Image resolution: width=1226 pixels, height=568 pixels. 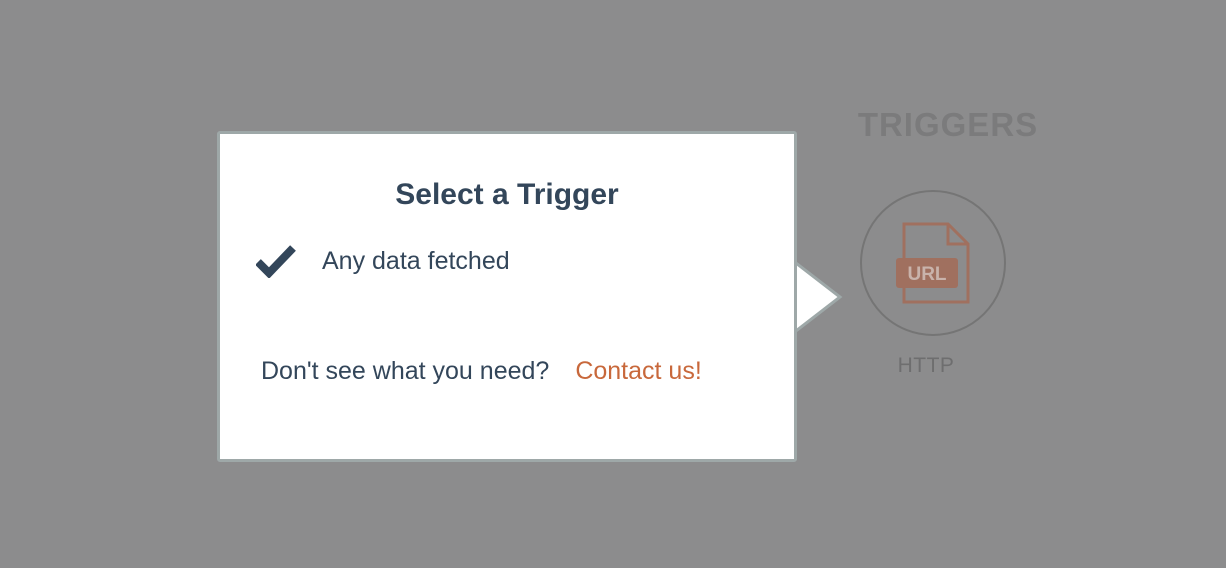 What do you see at coordinates (507, 194) in the screenshot?
I see `popover-title: Select a Trigger` at bounding box center [507, 194].